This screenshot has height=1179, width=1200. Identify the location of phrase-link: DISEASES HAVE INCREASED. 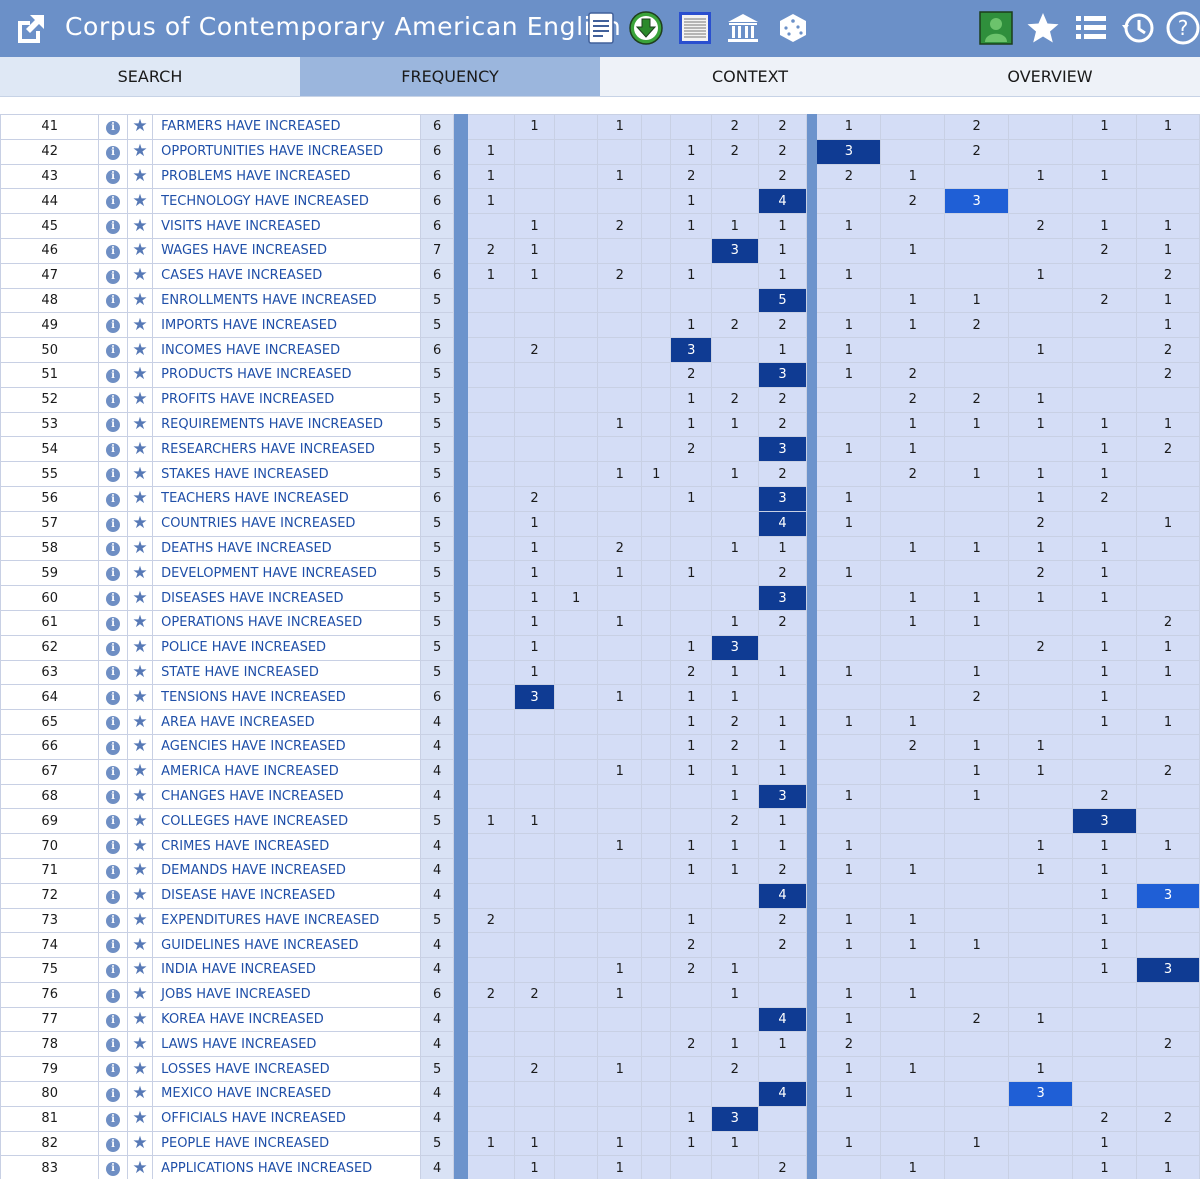
(286, 598).